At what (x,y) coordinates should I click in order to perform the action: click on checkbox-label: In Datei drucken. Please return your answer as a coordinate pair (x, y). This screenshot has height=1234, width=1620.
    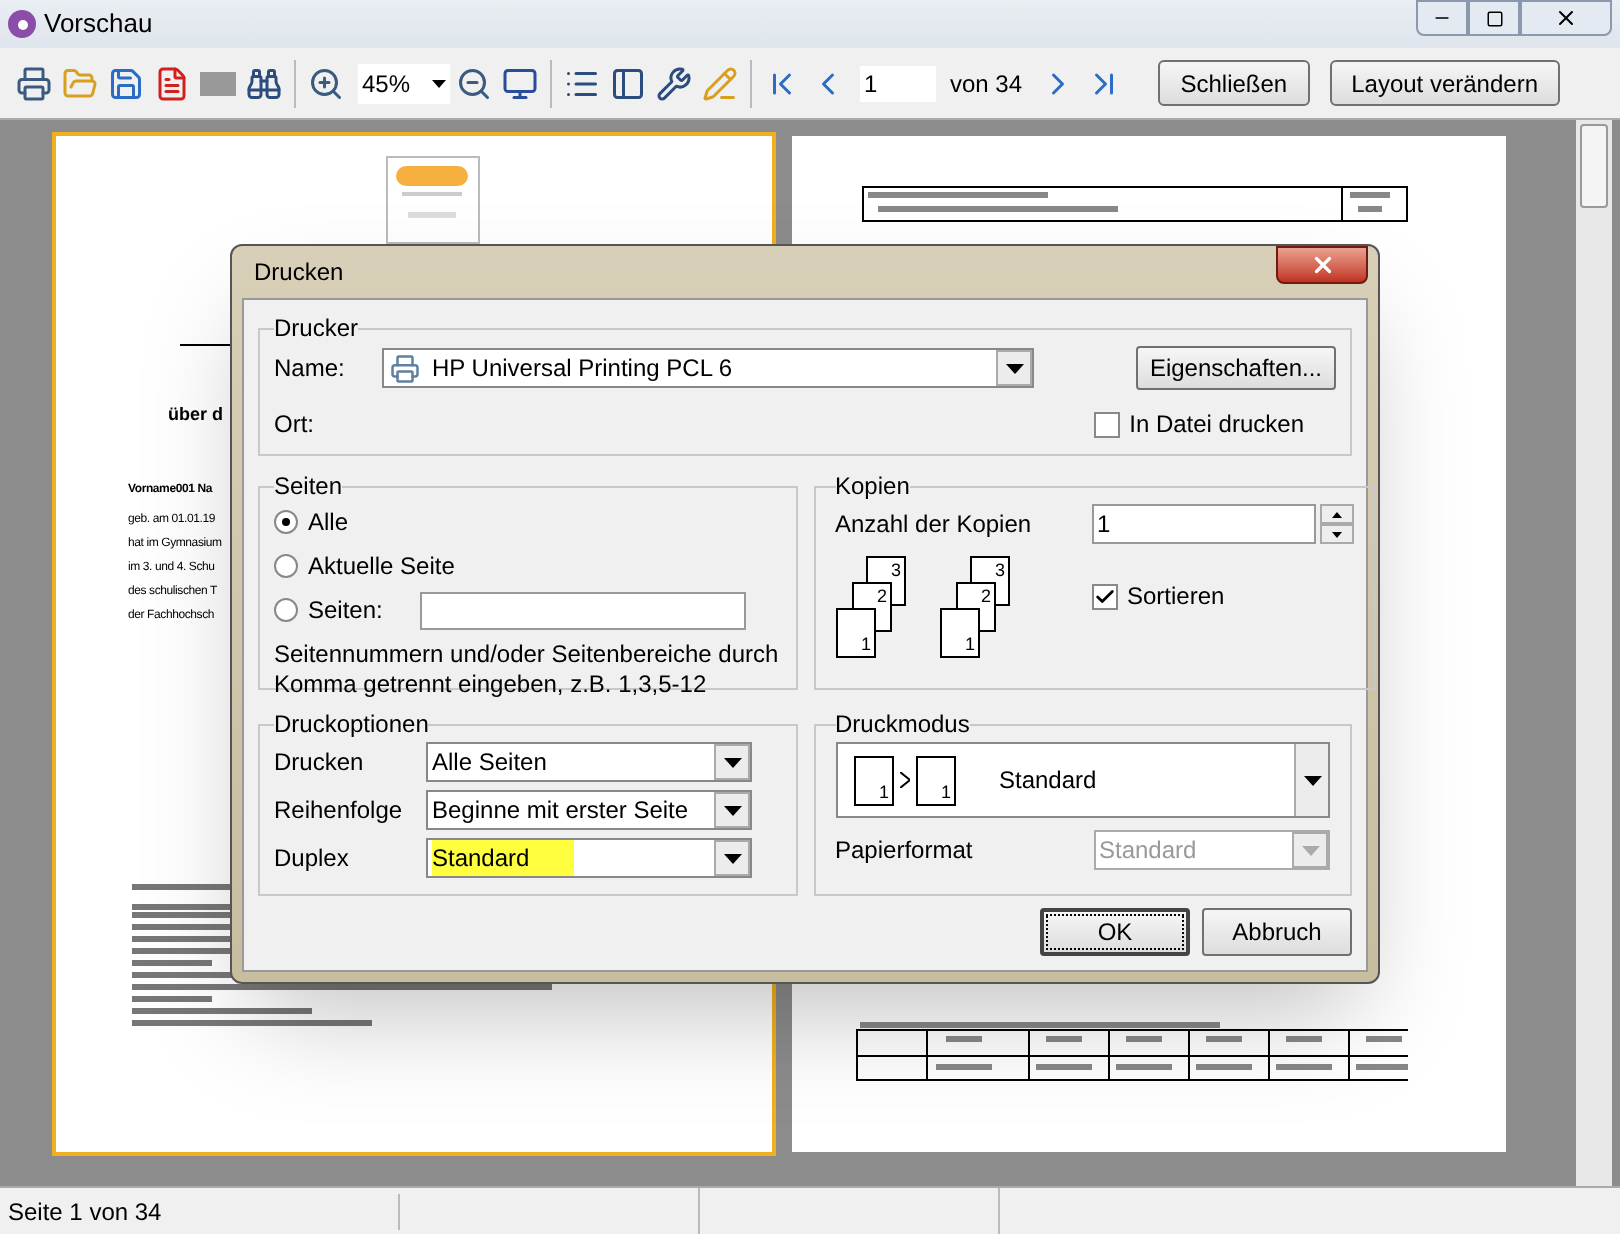
    Looking at the image, I should click on (1216, 425).